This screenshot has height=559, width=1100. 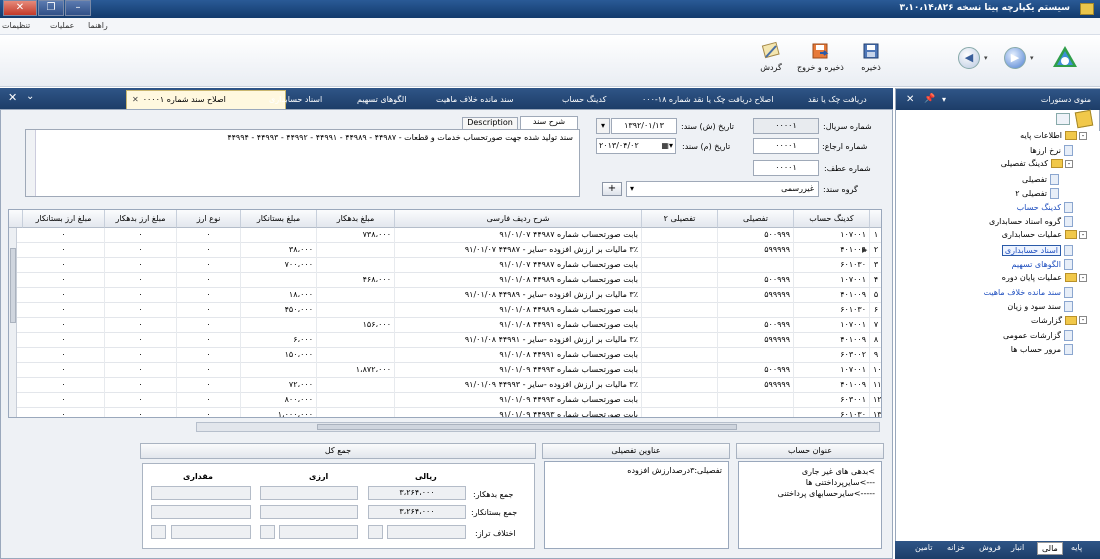 What do you see at coordinates (1028, 293) in the screenshot?
I see `tree-item: سند مانده خلاف ماهیت` at bounding box center [1028, 293].